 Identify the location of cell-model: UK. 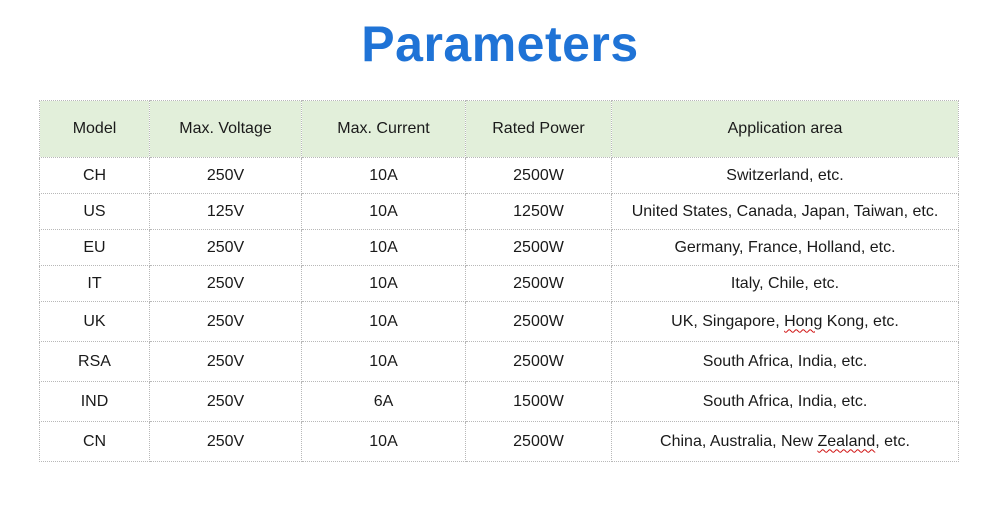
(94, 321).